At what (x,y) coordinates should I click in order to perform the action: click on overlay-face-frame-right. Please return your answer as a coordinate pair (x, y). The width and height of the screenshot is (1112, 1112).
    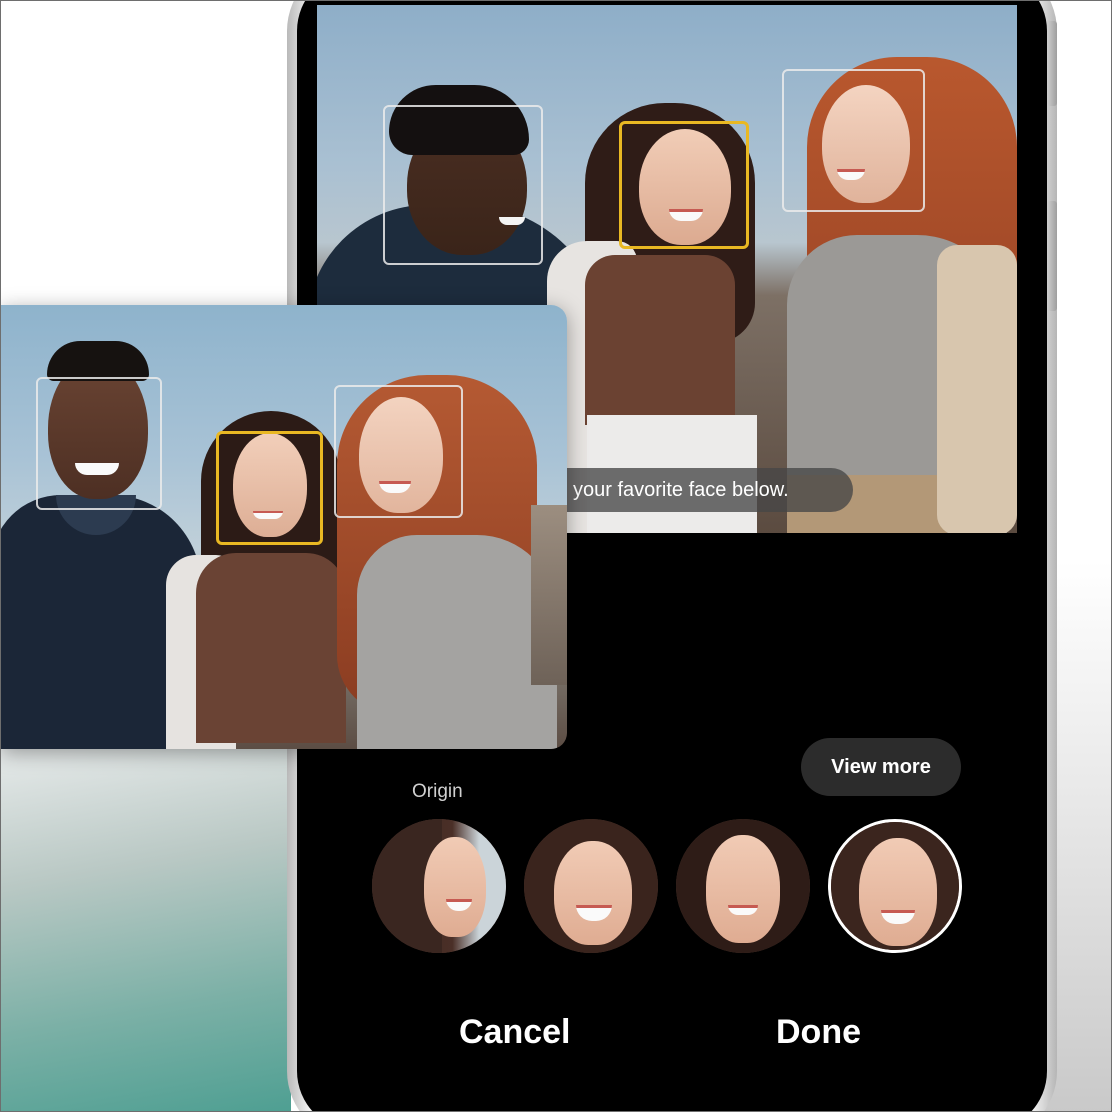
    Looking at the image, I should click on (398, 451).